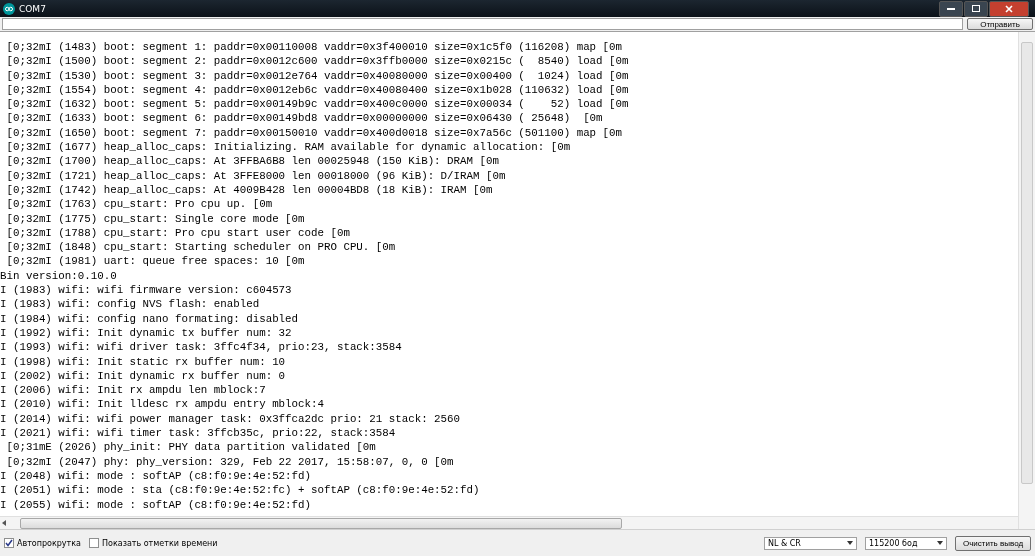 This screenshot has height=556, width=1035. I want to click on log-line: I (2002) wifi: Init dynamic rx buffer num: 0, so click(143, 376).